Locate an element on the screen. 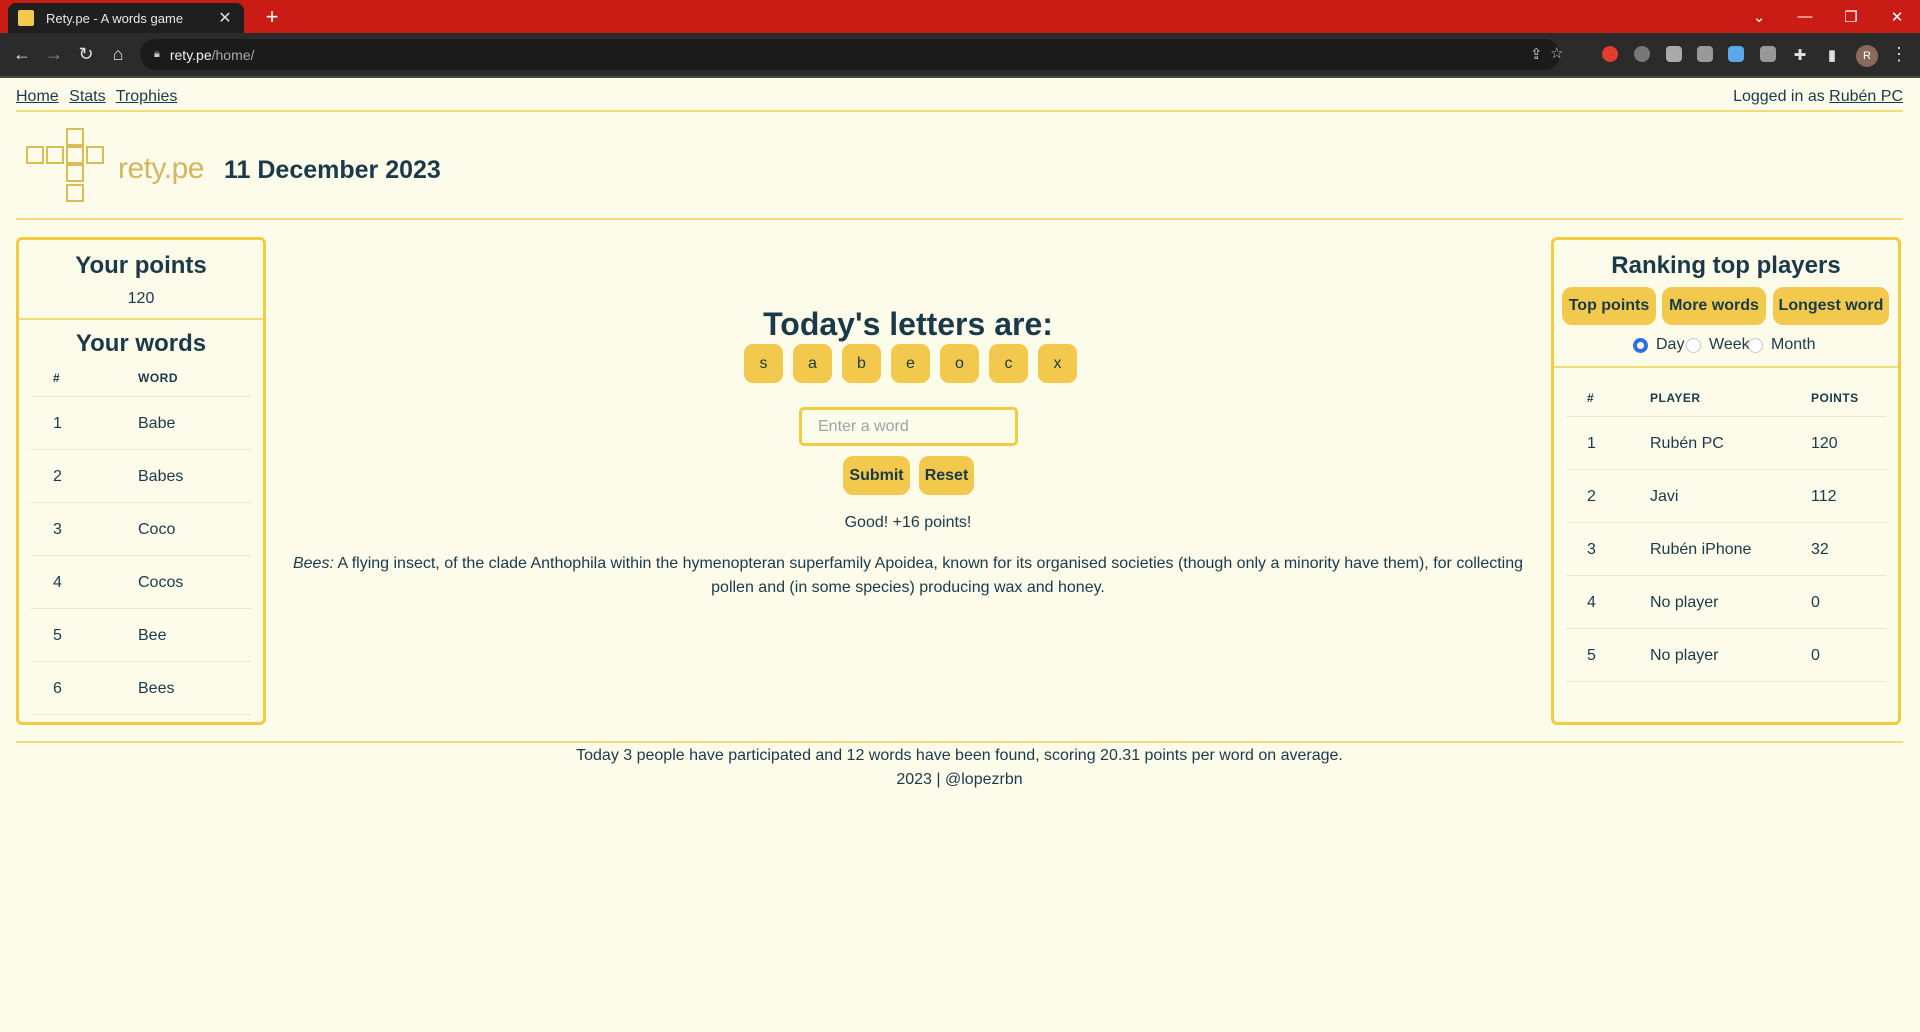 The height and width of the screenshot is (1032, 1920). word-row: 1 Babe is located at coordinates (141, 423).